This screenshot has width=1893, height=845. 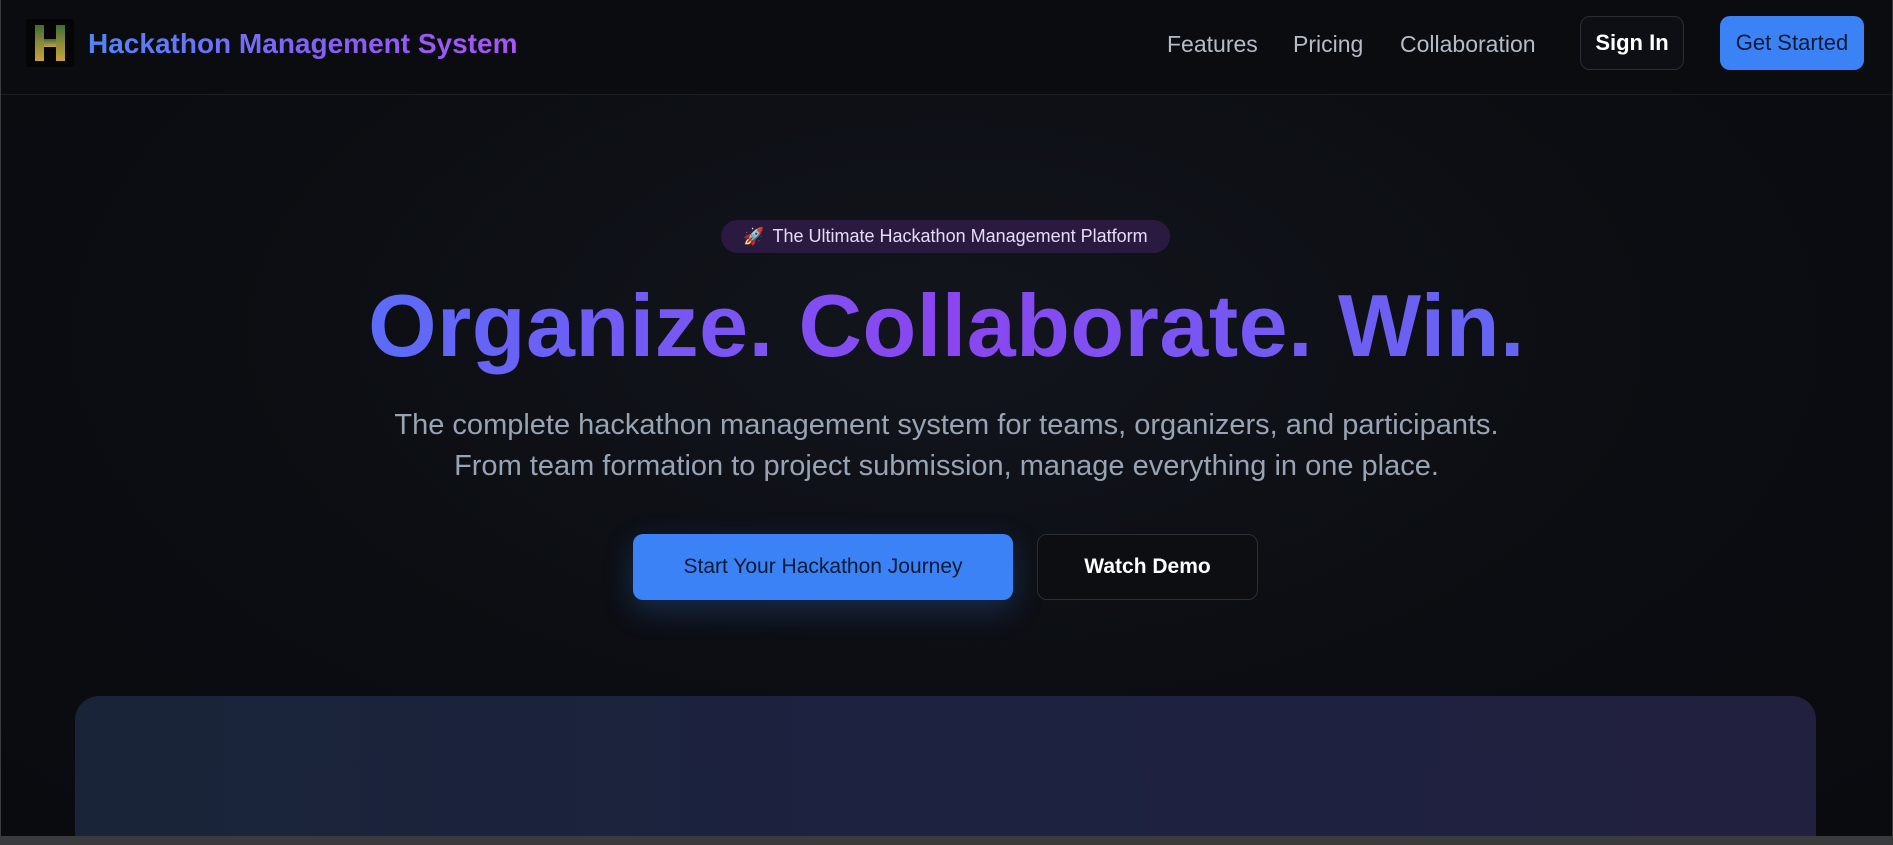 I want to click on rocket-icon: 🚀, so click(x=754, y=236).